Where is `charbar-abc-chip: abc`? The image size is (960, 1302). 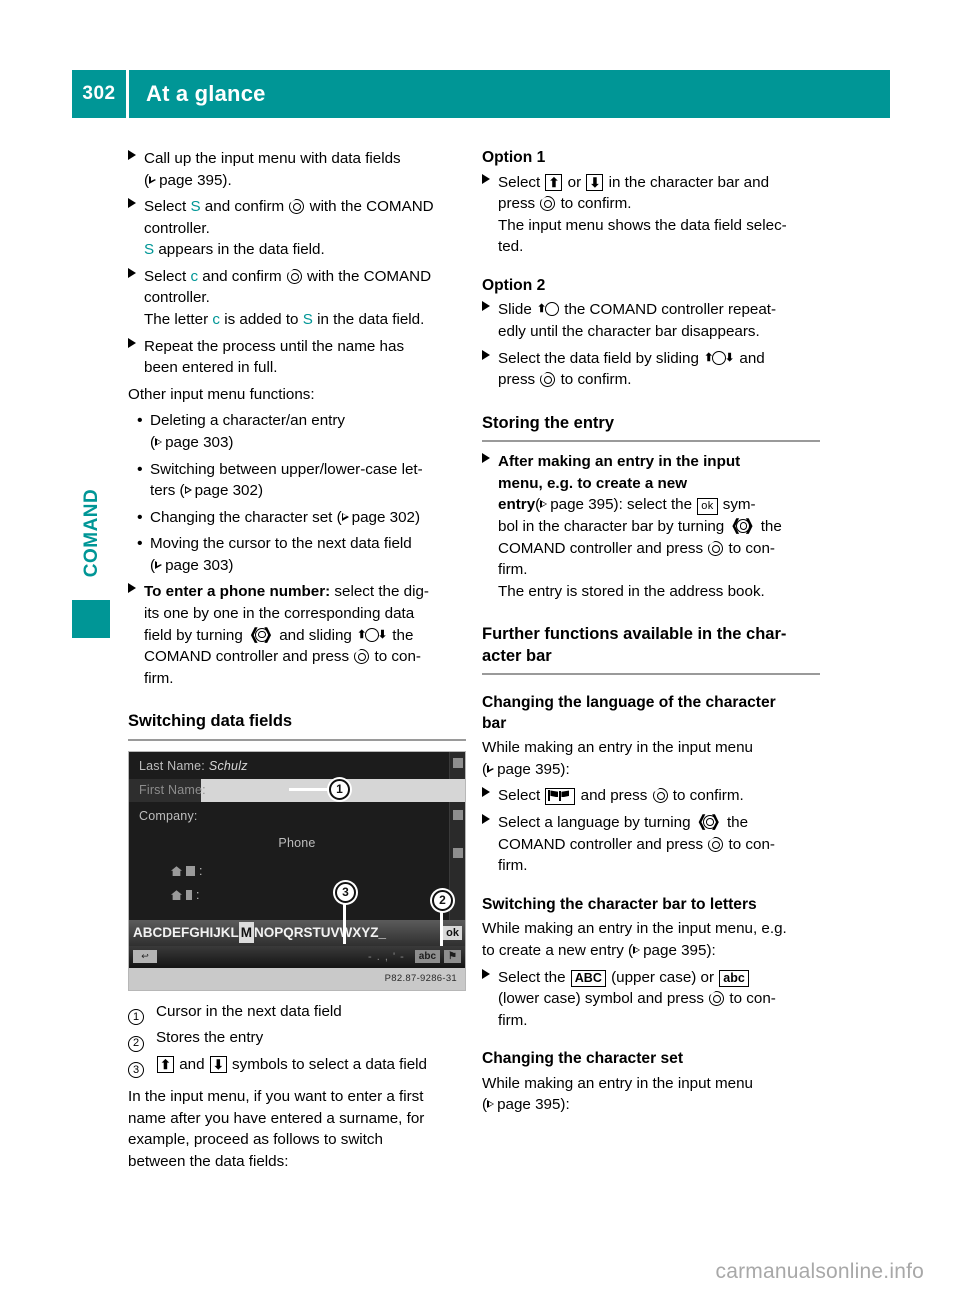
charbar-abc-chip: abc is located at coordinates (427, 957).